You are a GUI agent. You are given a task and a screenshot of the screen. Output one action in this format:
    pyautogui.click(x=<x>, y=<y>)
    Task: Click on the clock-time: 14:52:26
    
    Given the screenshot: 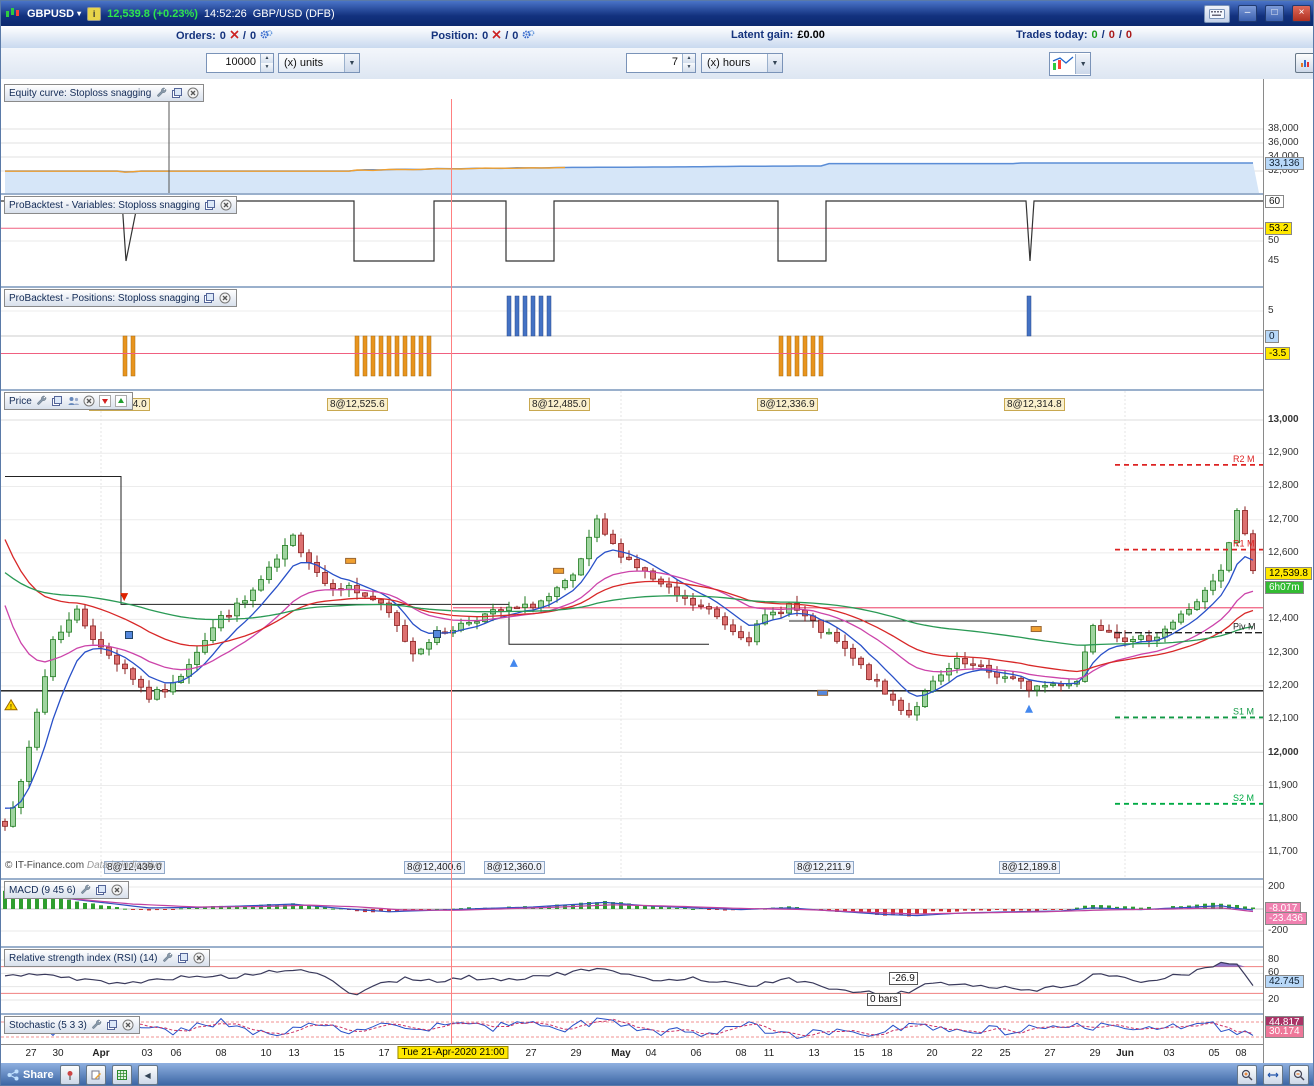 What is the action you would take?
    pyautogui.click(x=225, y=13)
    